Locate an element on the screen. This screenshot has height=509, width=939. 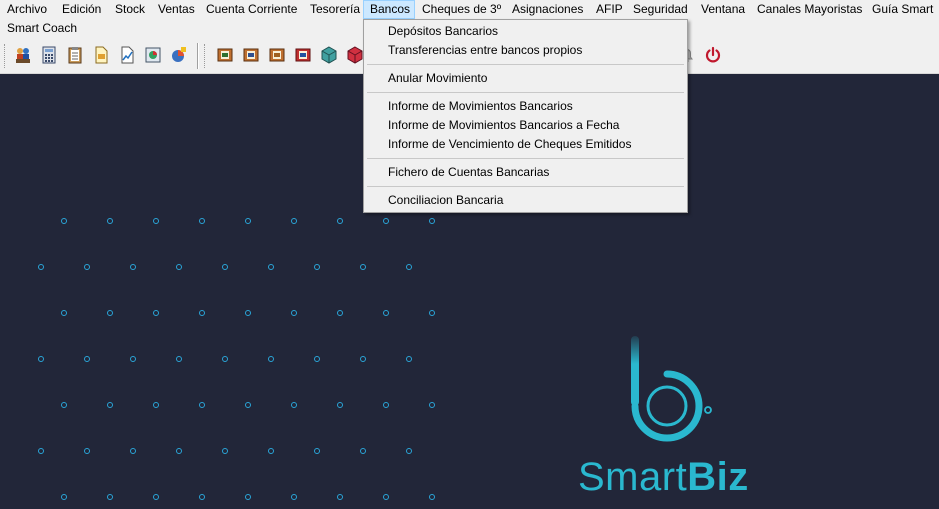
cube-icon is located at coordinates (329, 55).